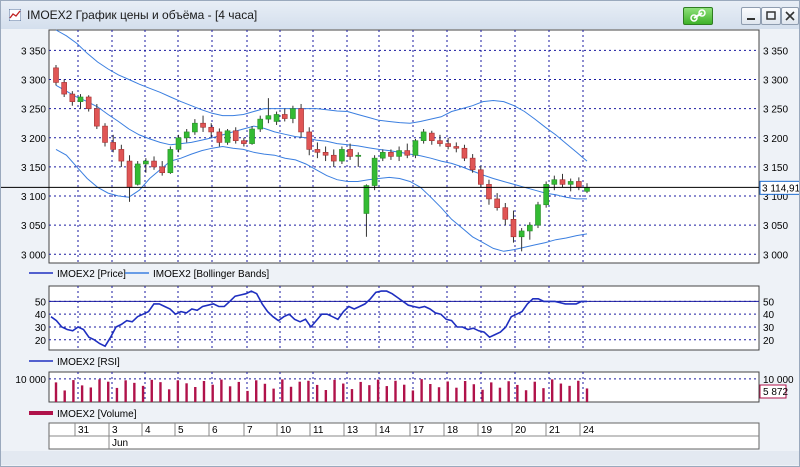 This screenshot has width=800, height=467. I want to click on rsi-y-tick-right: 40, so click(769, 315).